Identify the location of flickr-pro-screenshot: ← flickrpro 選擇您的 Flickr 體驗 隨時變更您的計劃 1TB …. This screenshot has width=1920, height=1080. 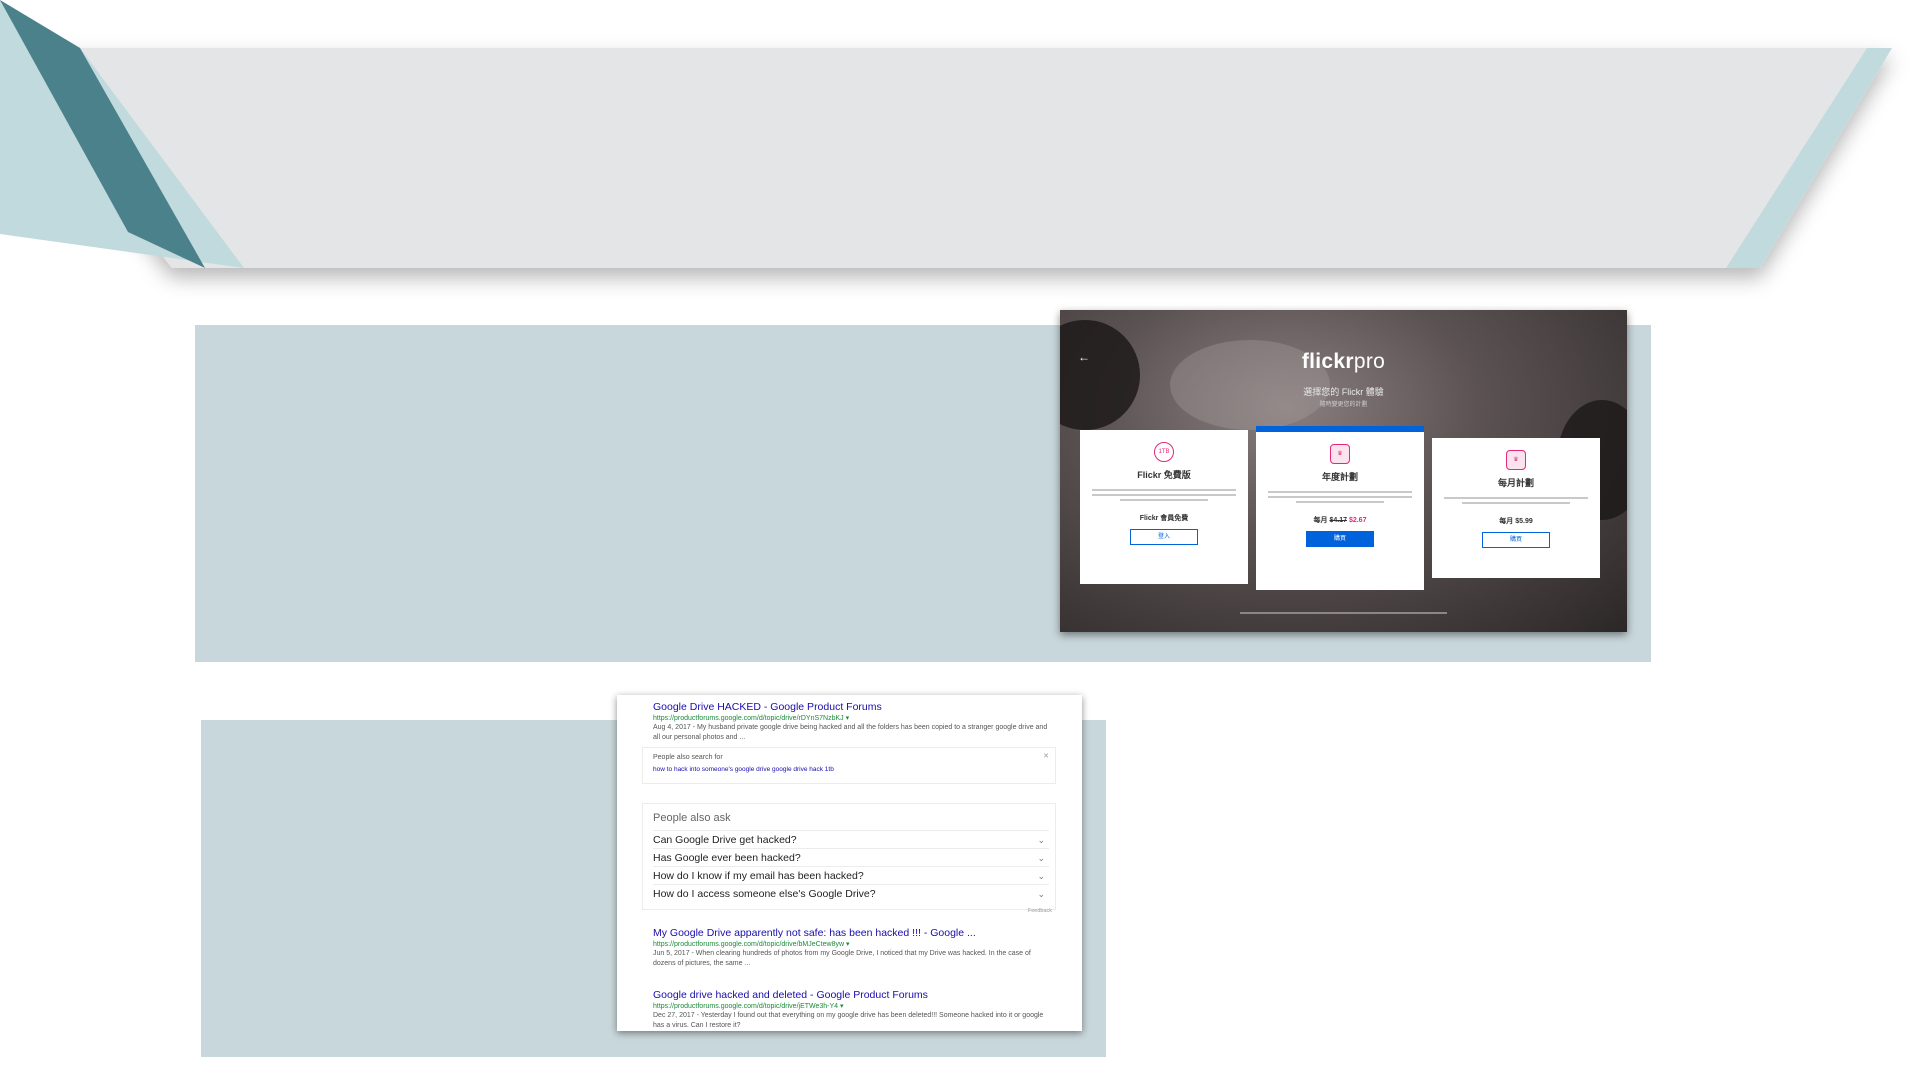
(1343, 471).